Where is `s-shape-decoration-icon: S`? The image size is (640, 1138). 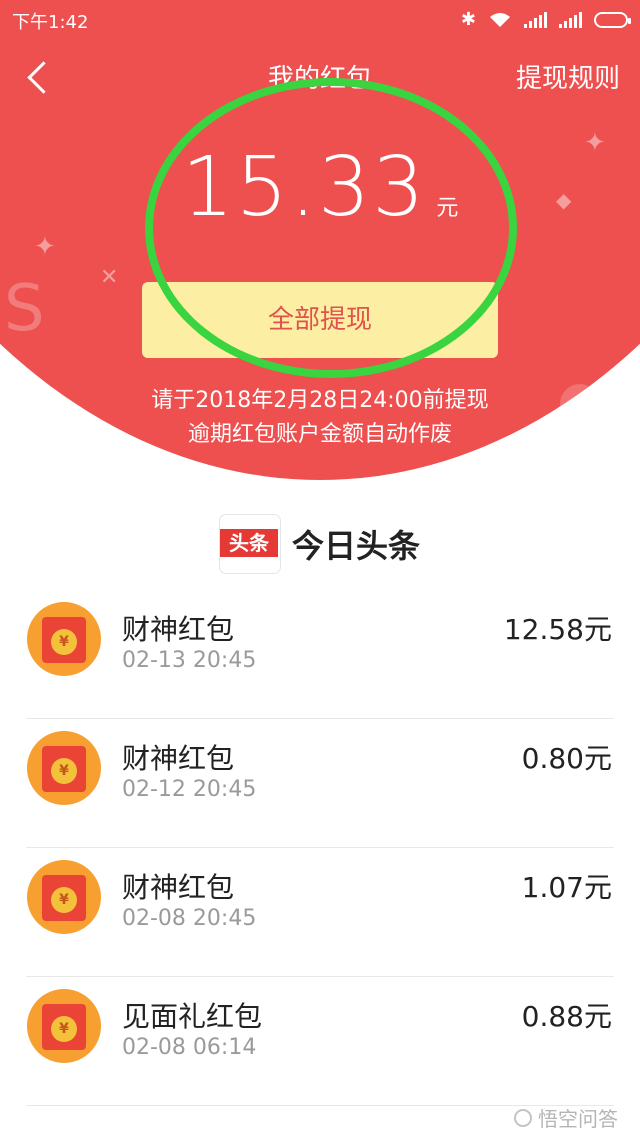
s-shape-decoration-icon: S is located at coordinates (24, 309).